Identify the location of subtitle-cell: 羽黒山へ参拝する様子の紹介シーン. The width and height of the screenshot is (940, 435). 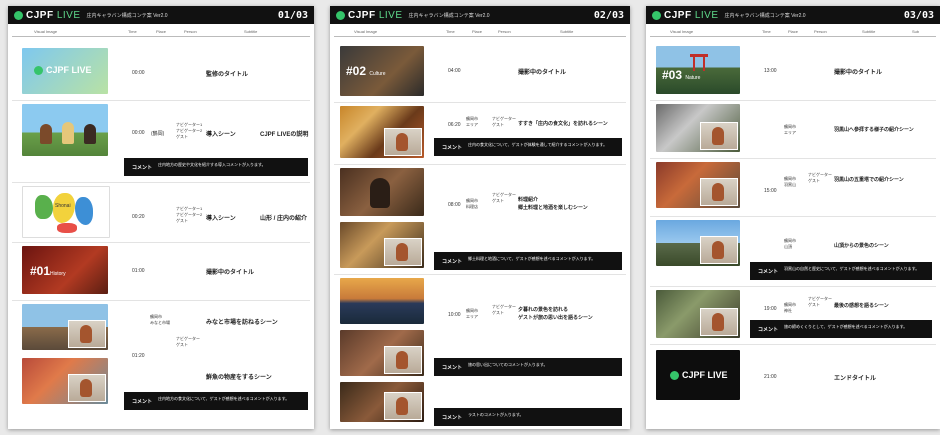
(874, 130).